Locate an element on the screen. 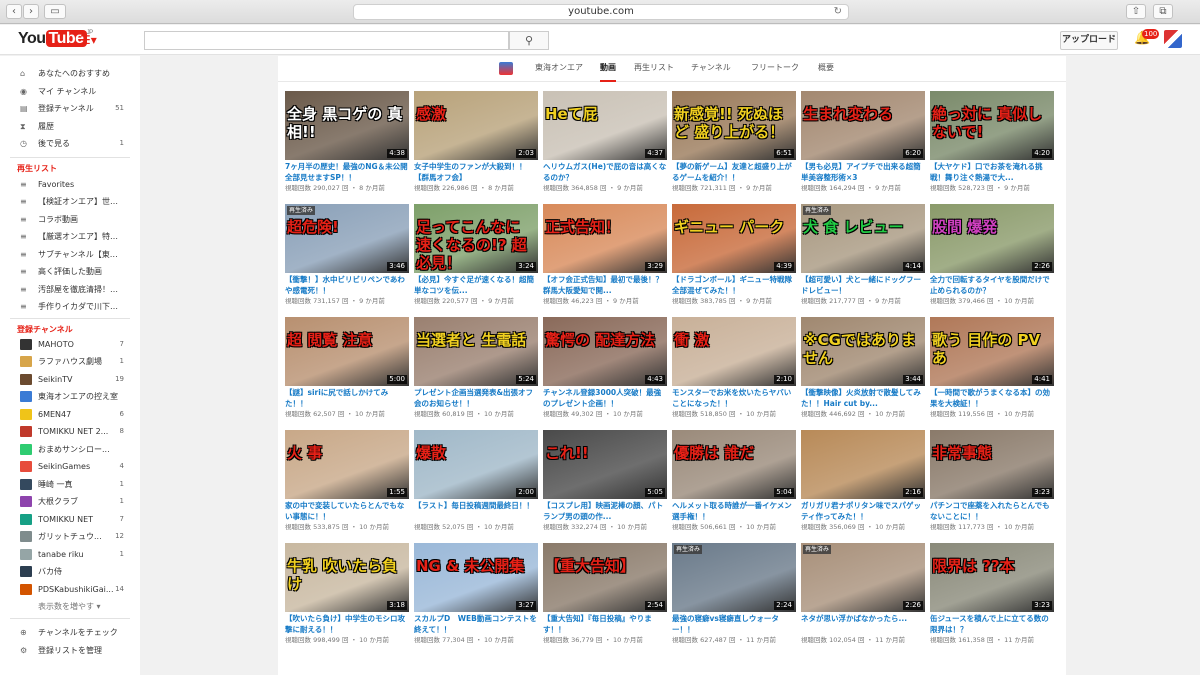  sidebar-item: 大根クラブ 1 is located at coordinates (70, 501).